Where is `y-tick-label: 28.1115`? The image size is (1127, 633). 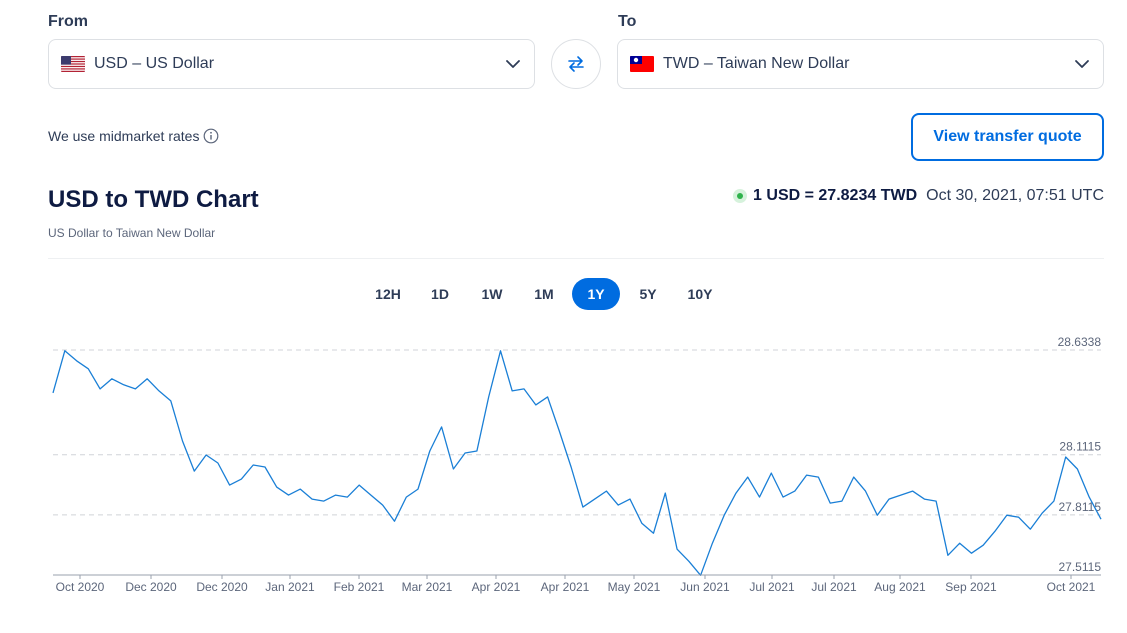
y-tick-label: 28.1115 is located at coordinates (1080, 447).